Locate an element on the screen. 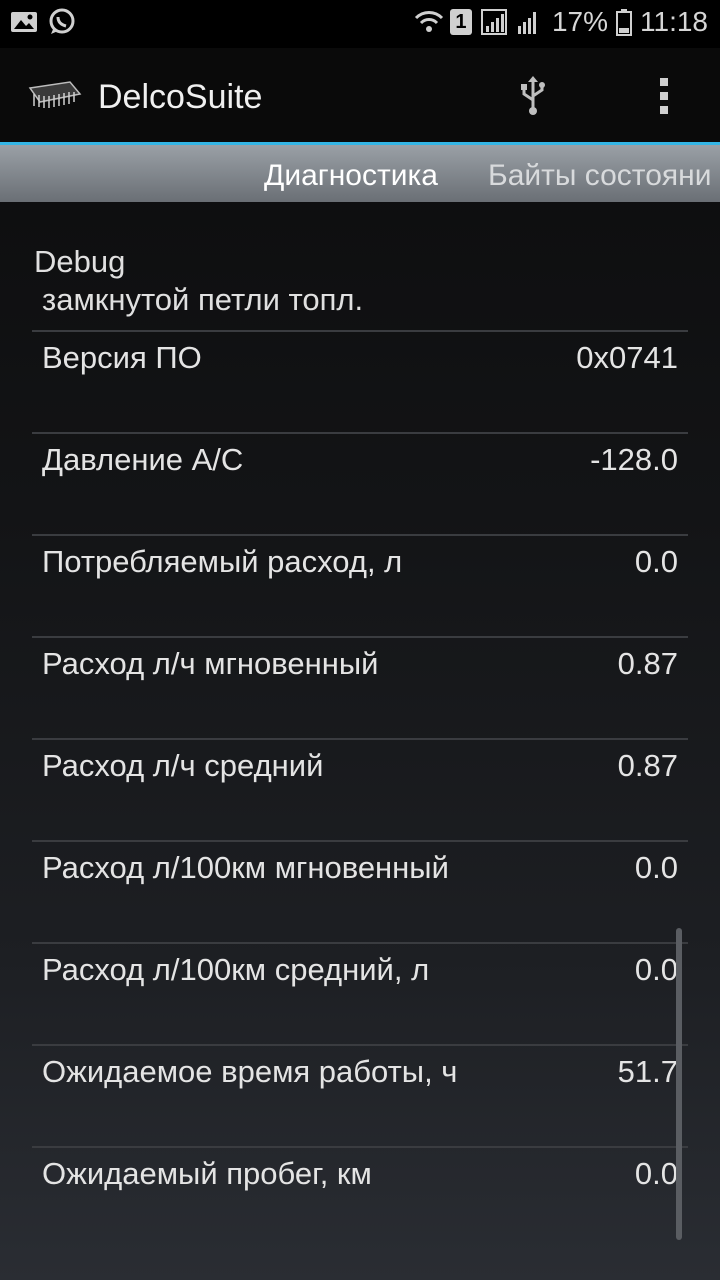  param-label: Ожидаемое время работы, ч is located at coordinates (250, 1071).